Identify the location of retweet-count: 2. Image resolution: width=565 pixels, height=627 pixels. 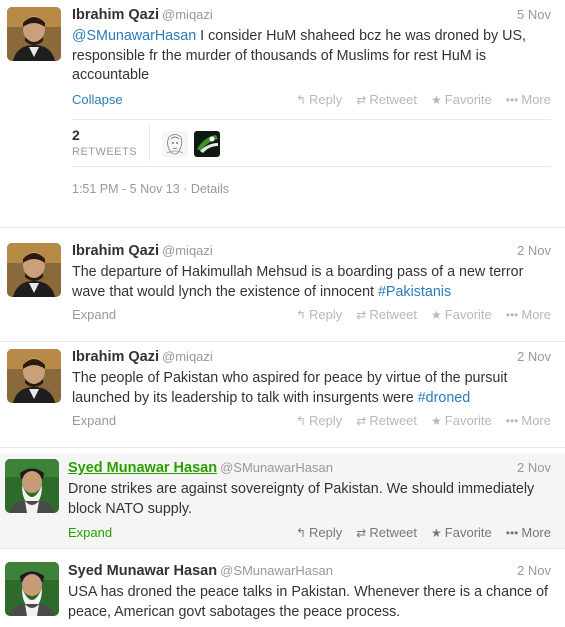
(76, 135).